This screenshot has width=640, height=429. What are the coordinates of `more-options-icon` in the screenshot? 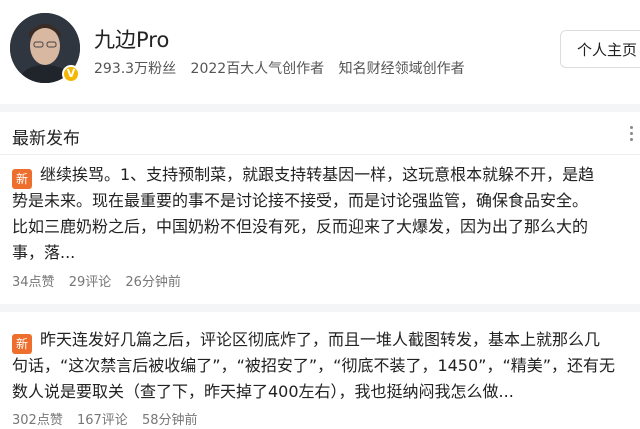 It's located at (632, 135).